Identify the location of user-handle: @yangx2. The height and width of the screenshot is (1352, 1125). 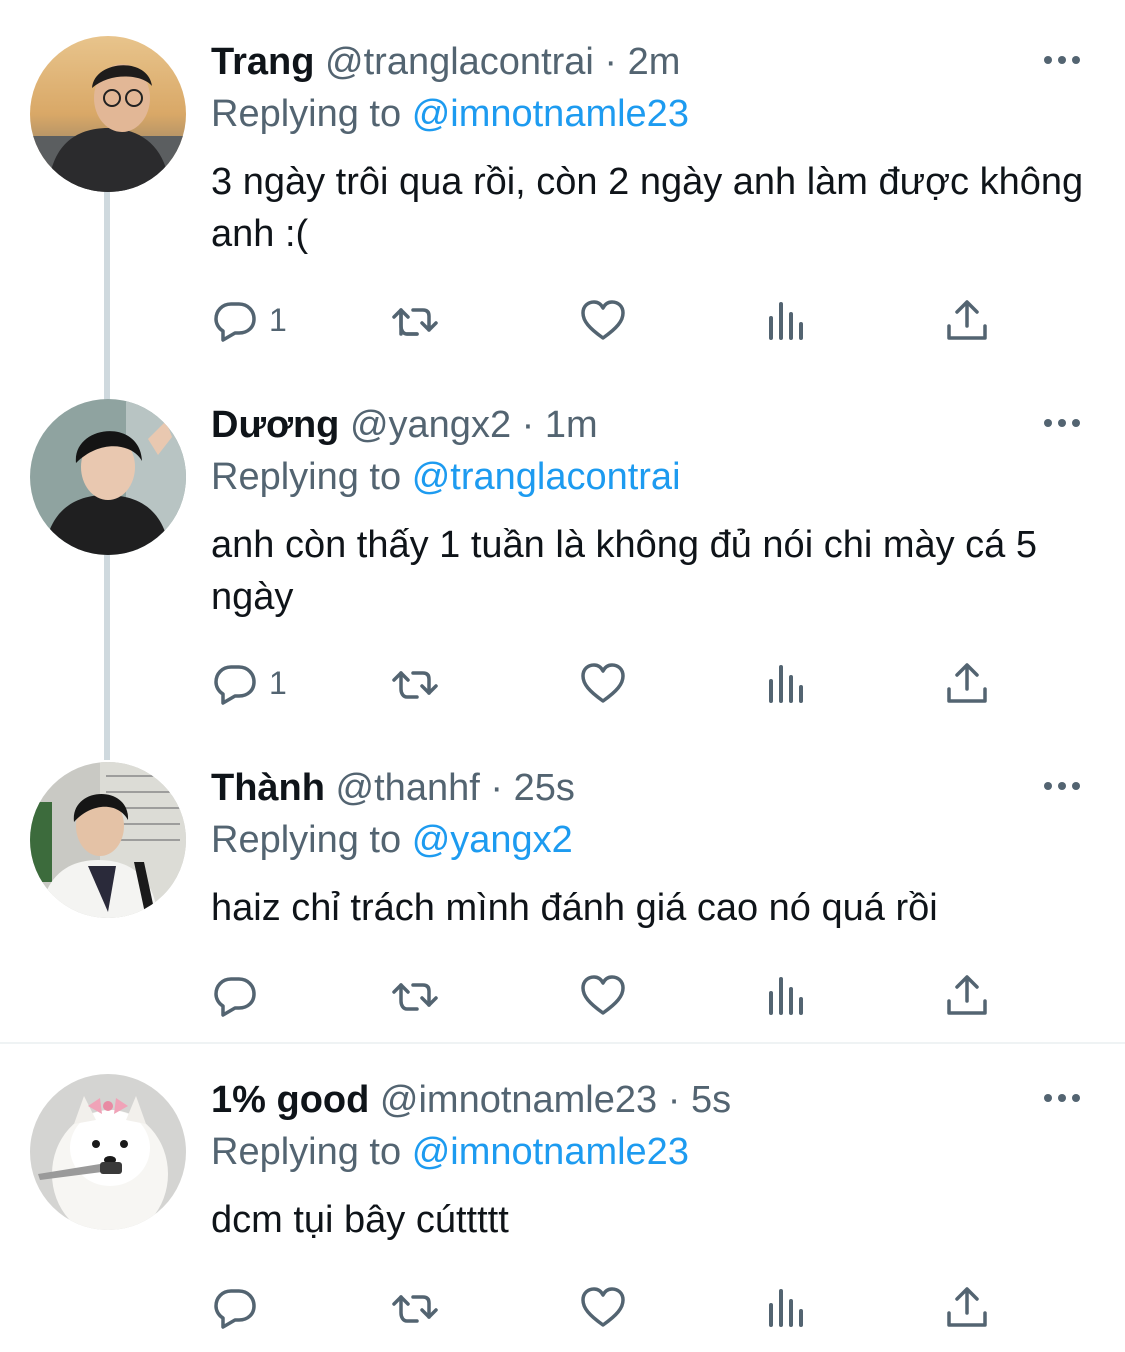
(430, 425).